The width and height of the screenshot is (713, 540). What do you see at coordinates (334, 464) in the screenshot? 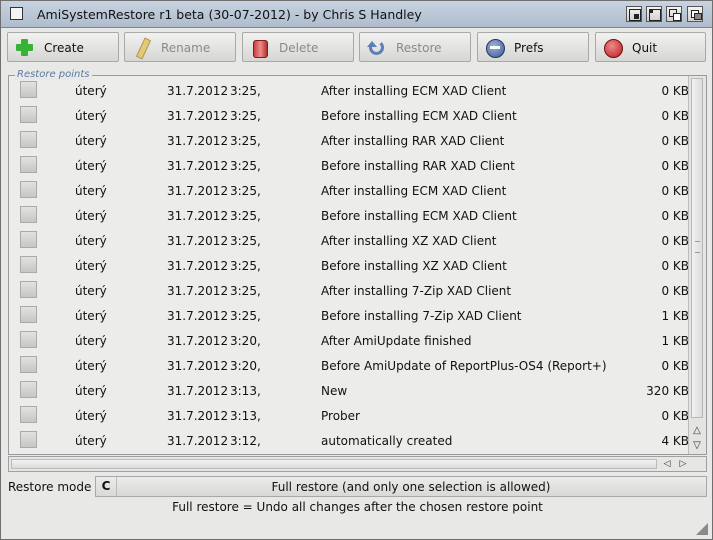
I see `horizontal-scroll-thumb` at bounding box center [334, 464].